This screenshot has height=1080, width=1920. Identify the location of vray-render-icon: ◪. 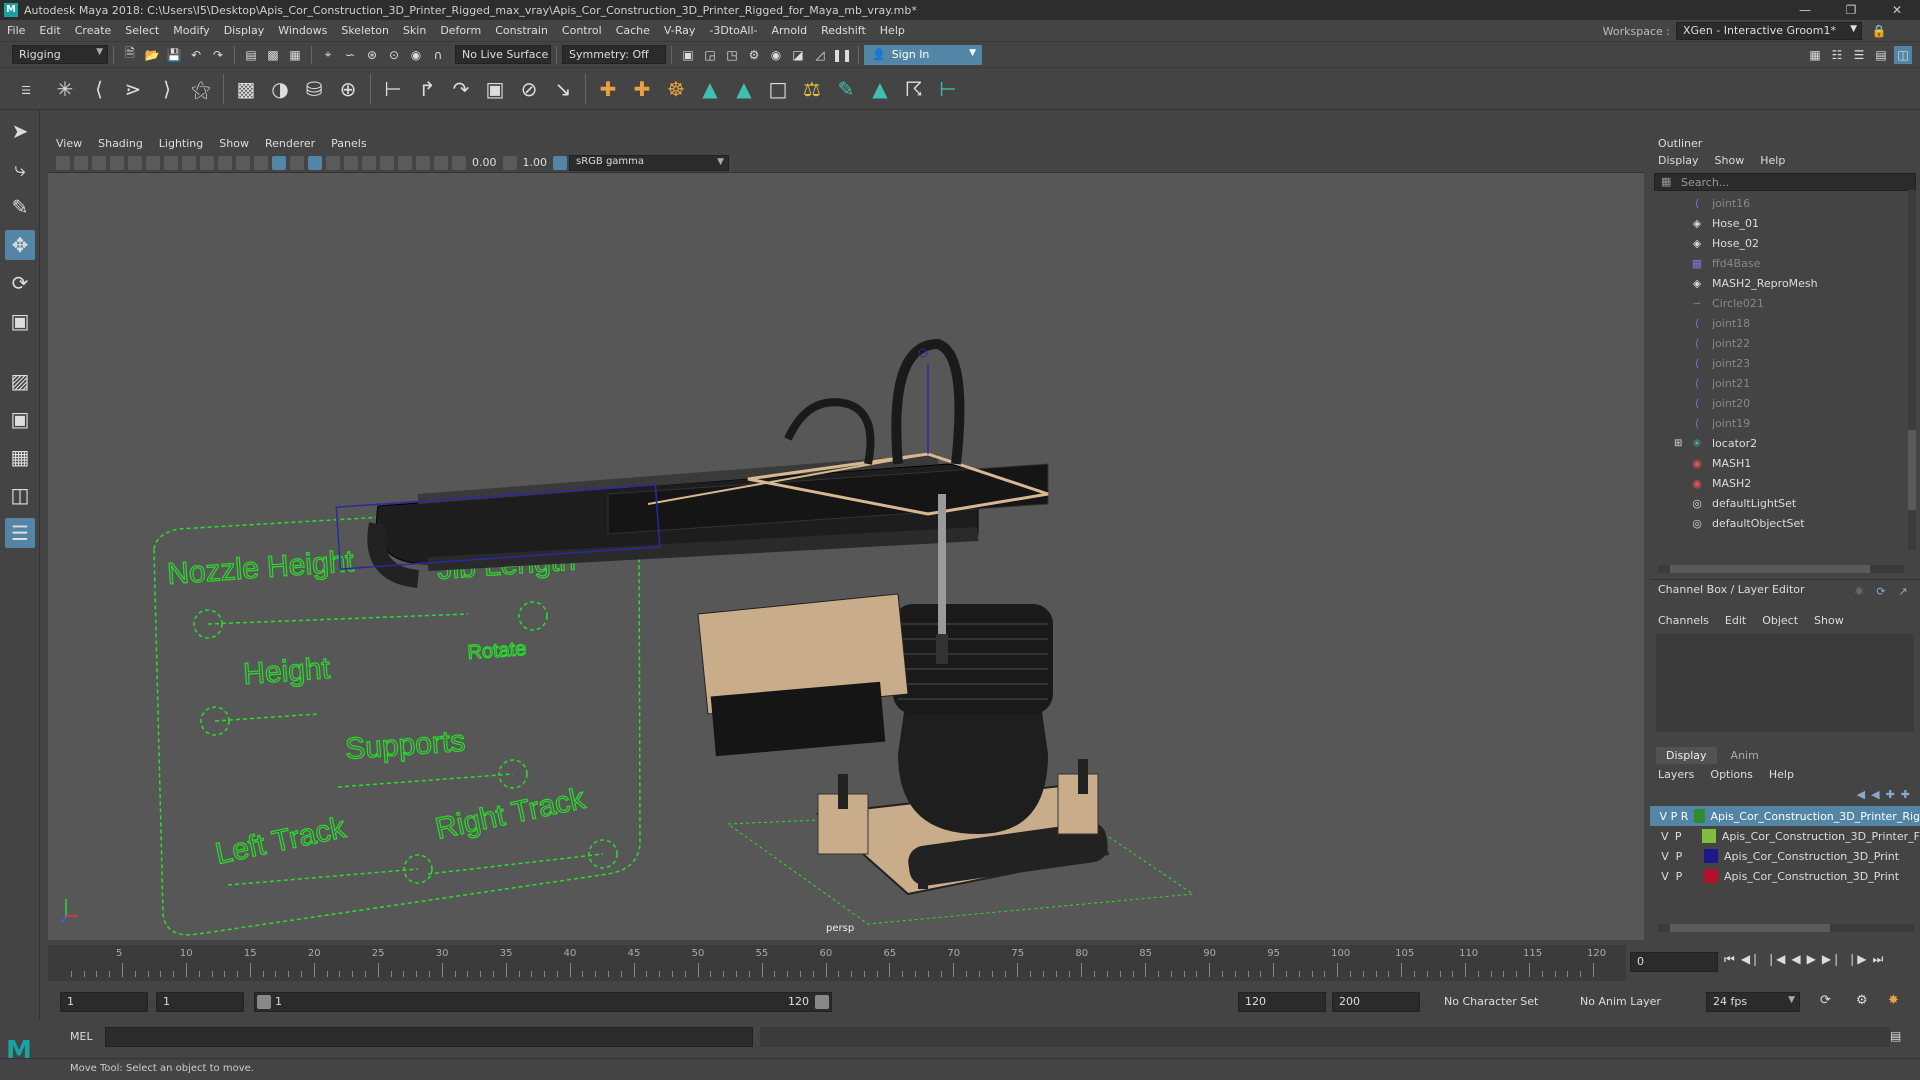
(798, 55).